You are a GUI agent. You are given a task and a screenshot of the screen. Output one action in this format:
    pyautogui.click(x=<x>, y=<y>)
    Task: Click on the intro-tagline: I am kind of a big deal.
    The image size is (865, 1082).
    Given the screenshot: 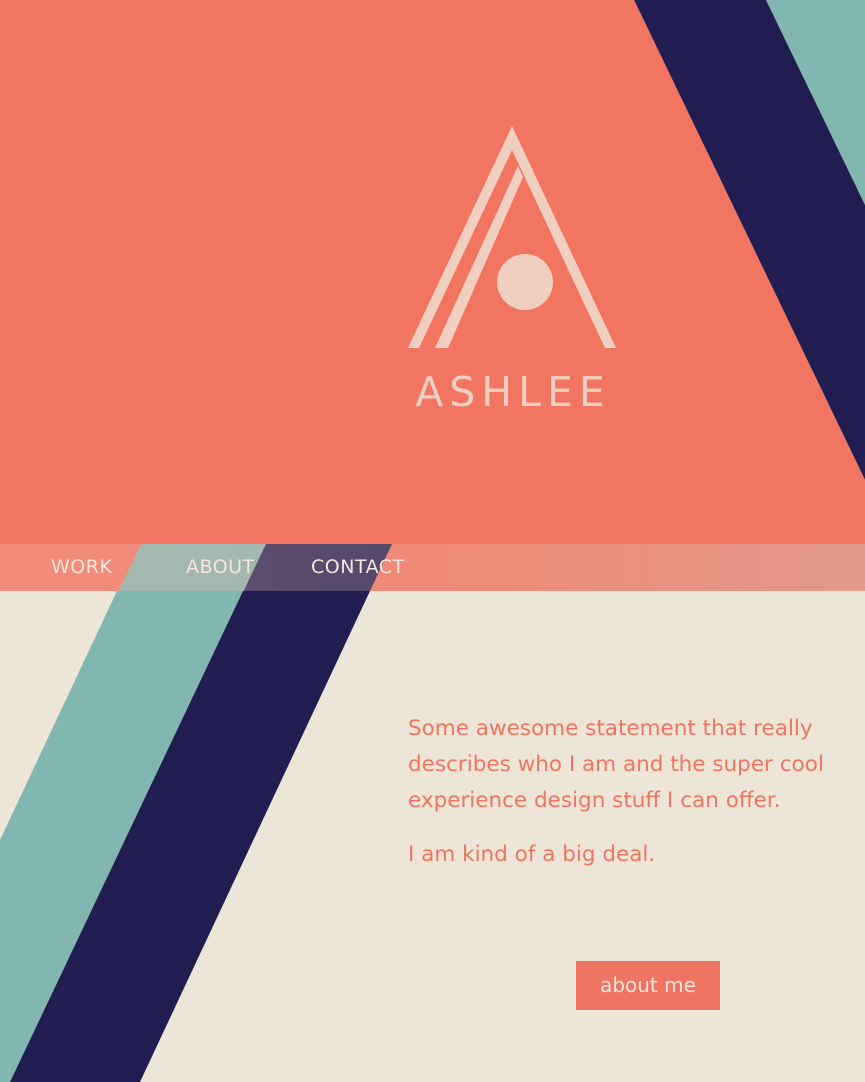 What is the action you would take?
    pyautogui.click(x=532, y=854)
    